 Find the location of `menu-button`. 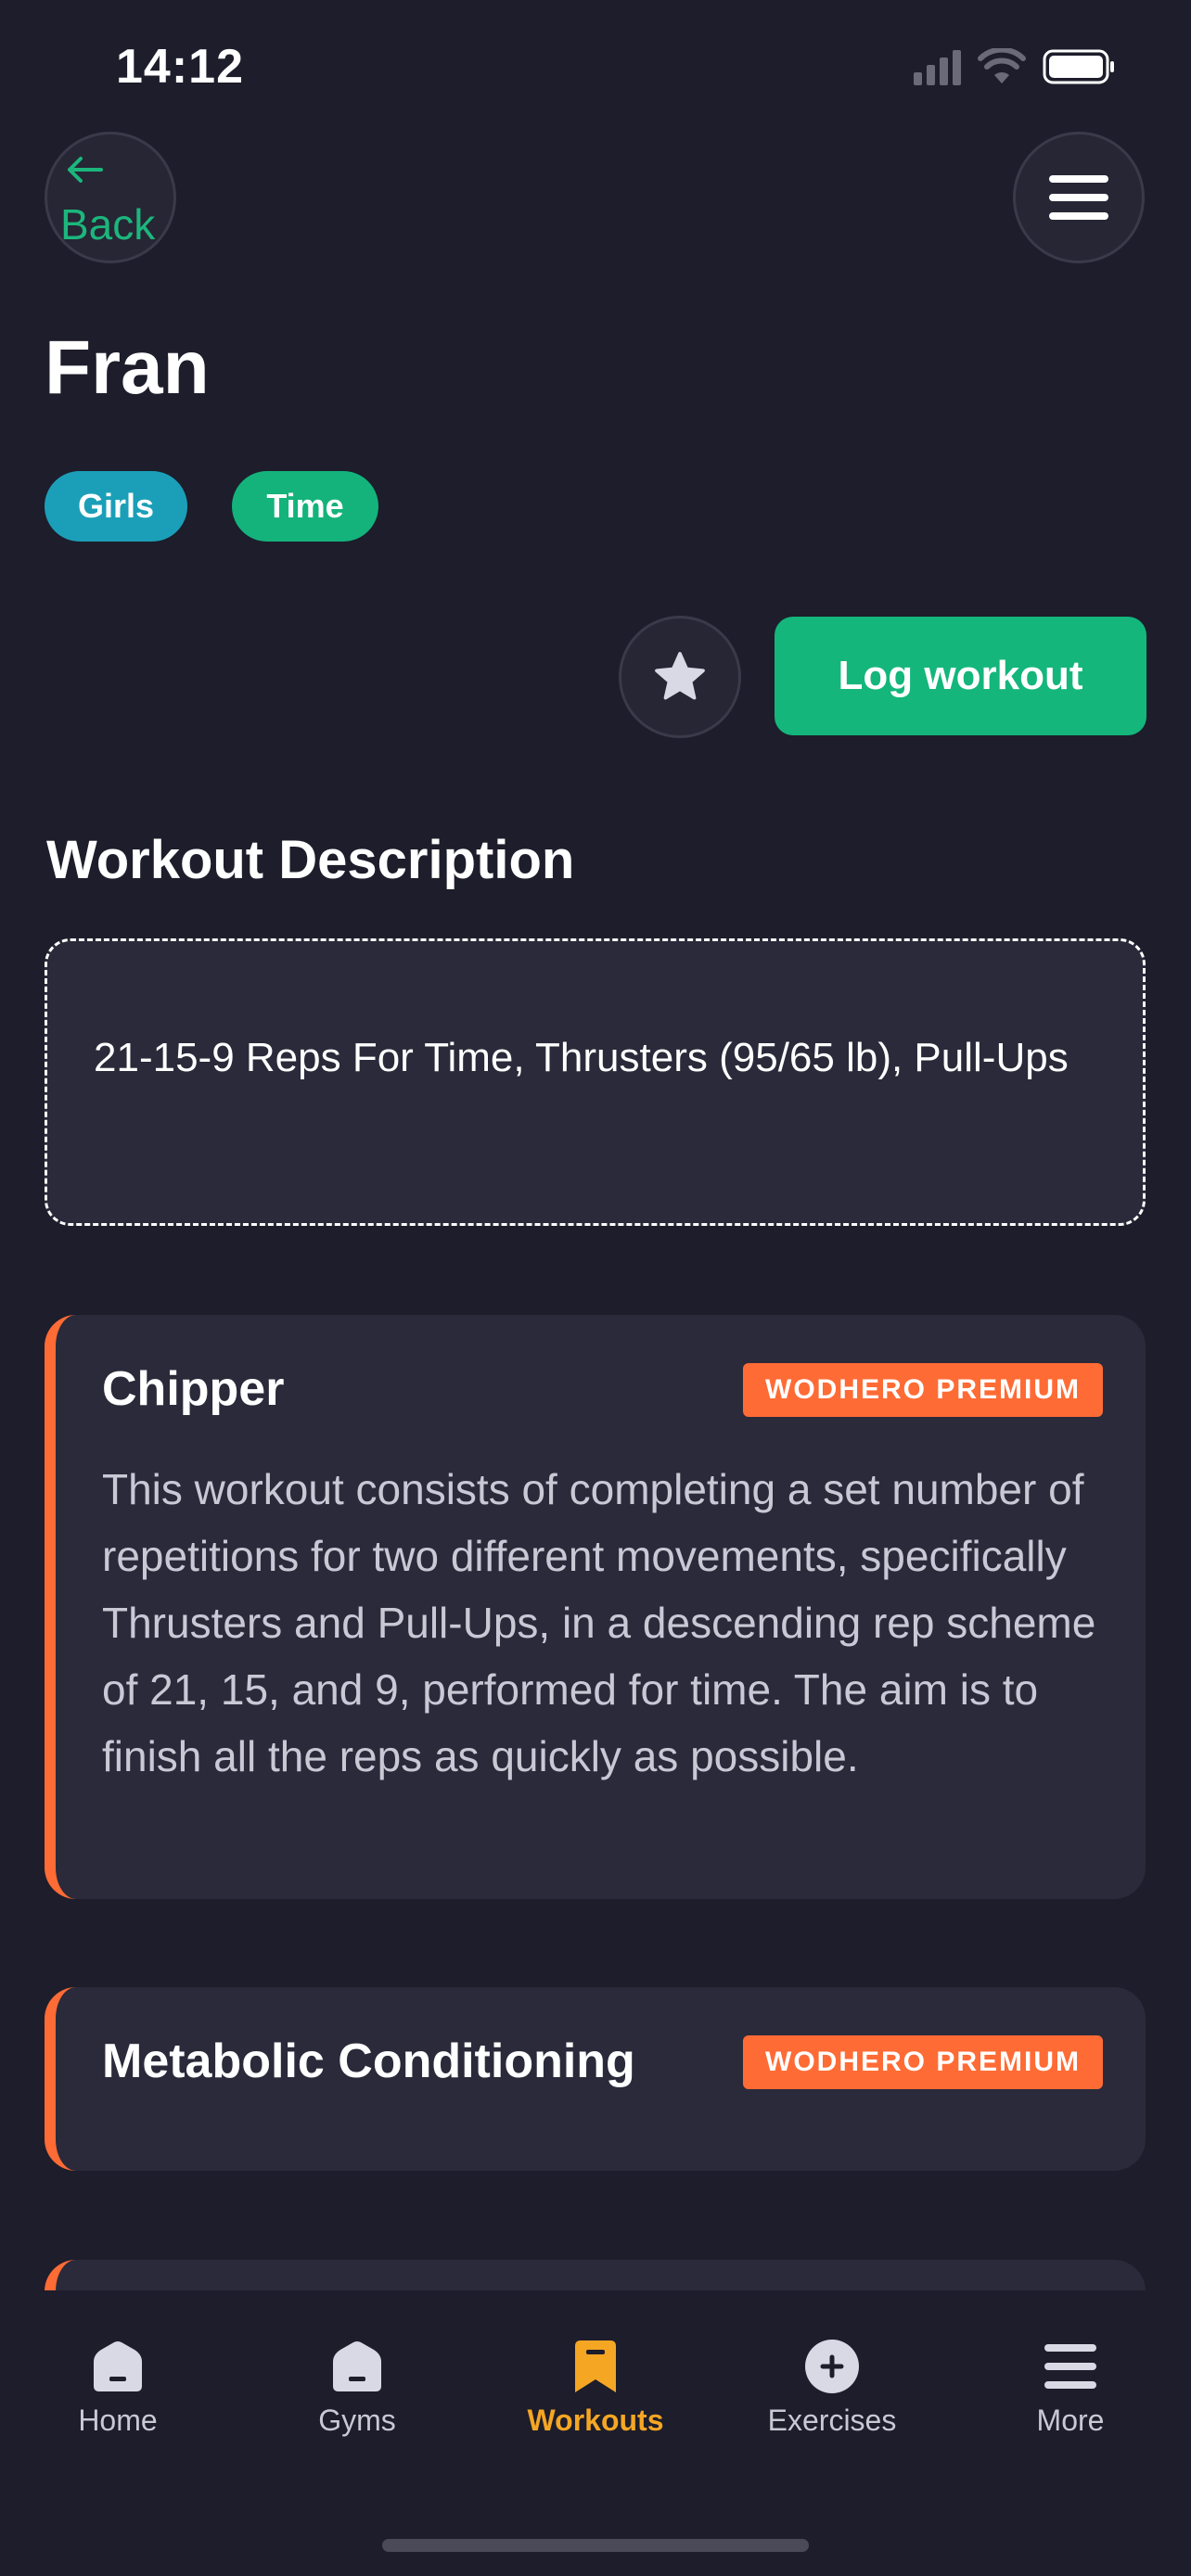

menu-button is located at coordinates (1079, 197).